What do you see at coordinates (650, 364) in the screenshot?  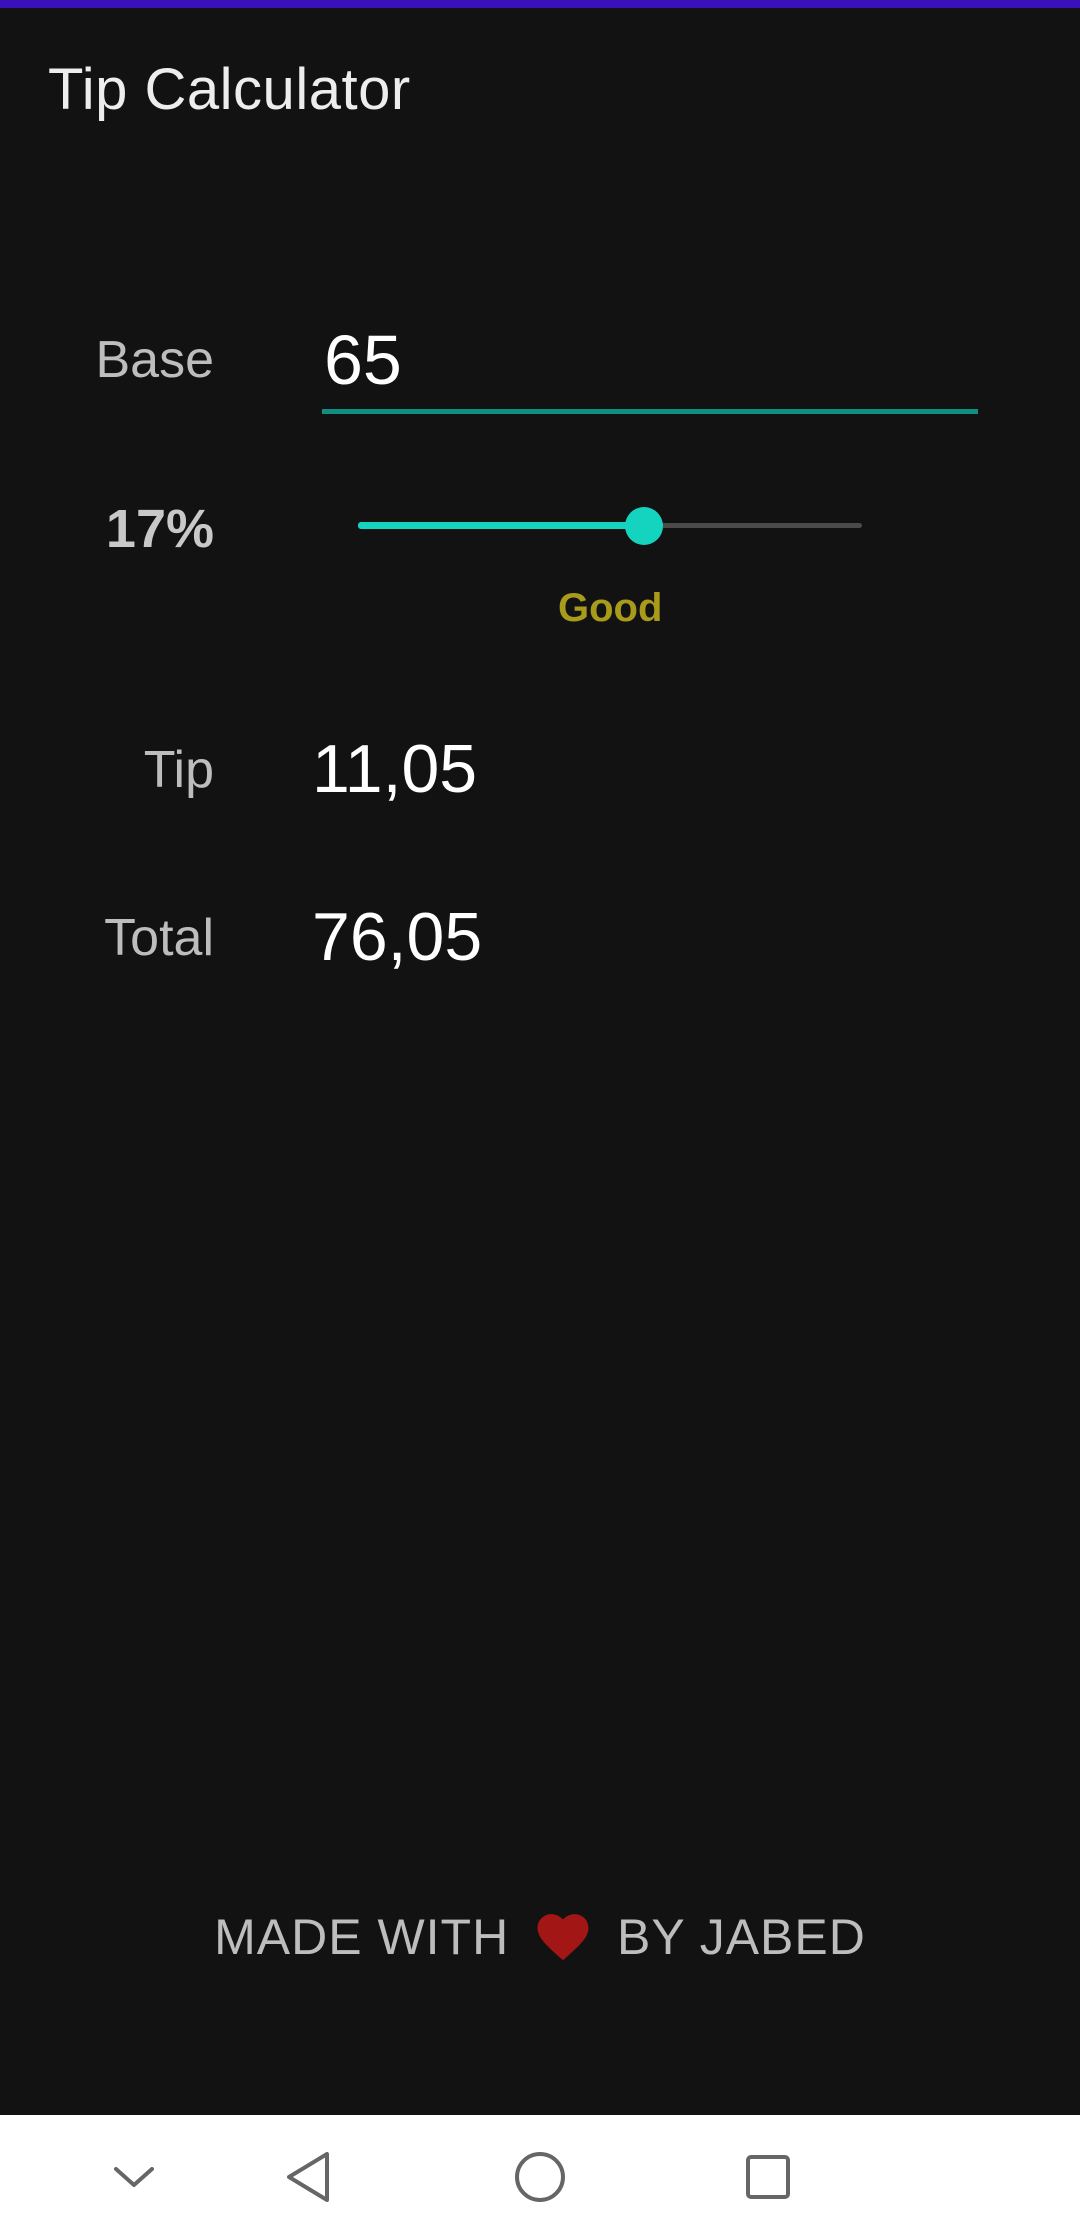 I see `base-amount-input` at bounding box center [650, 364].